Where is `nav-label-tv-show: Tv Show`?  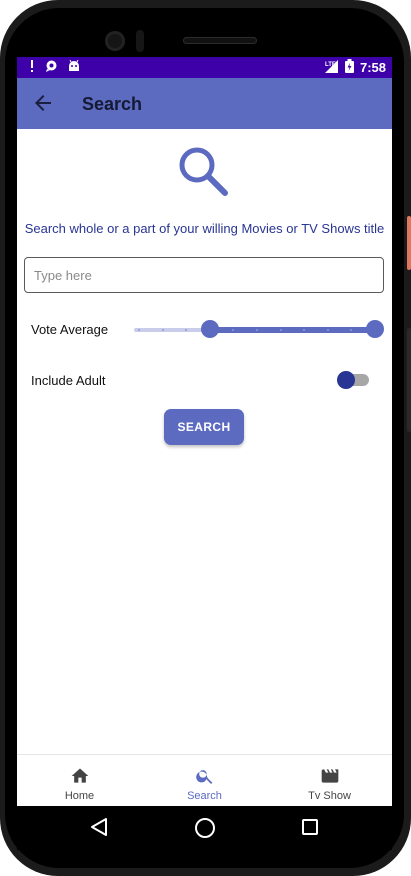
nav-label-tv-show: Tv Show is located at coordinates (329, 796).